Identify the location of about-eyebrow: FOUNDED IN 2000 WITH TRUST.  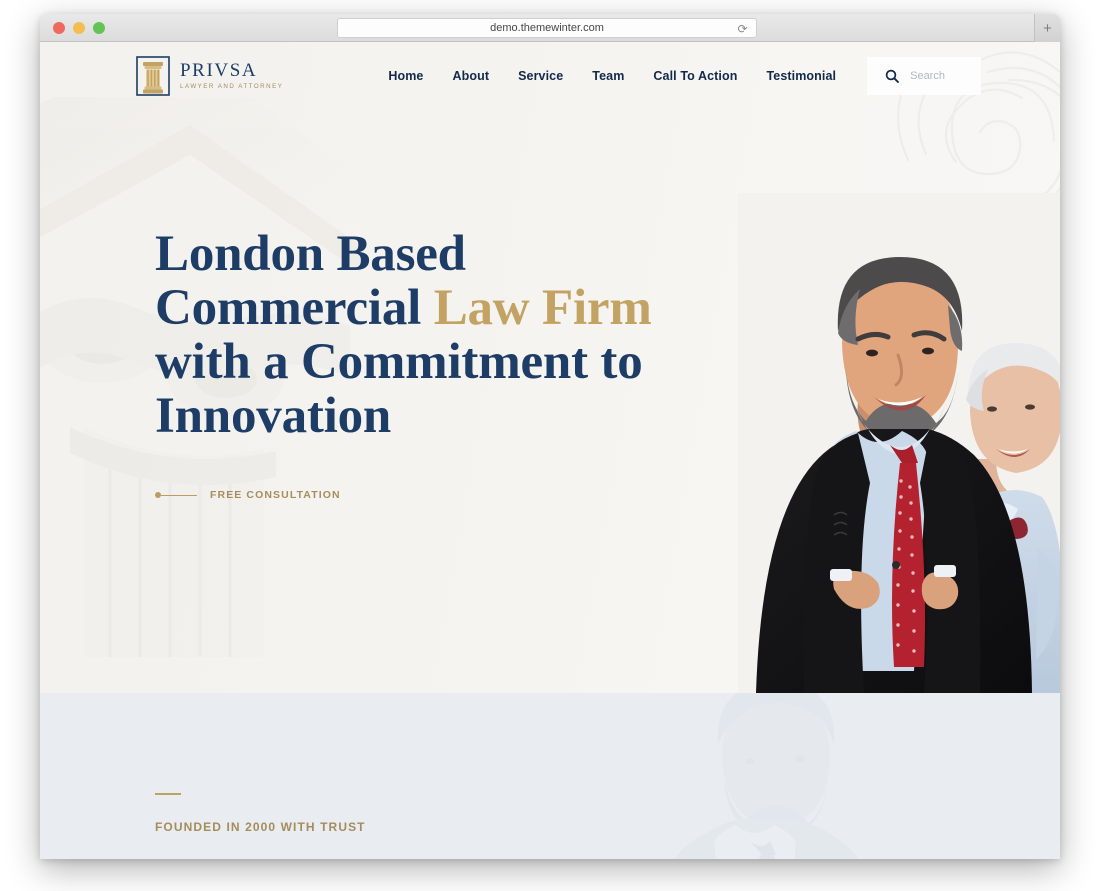
(260, 827).